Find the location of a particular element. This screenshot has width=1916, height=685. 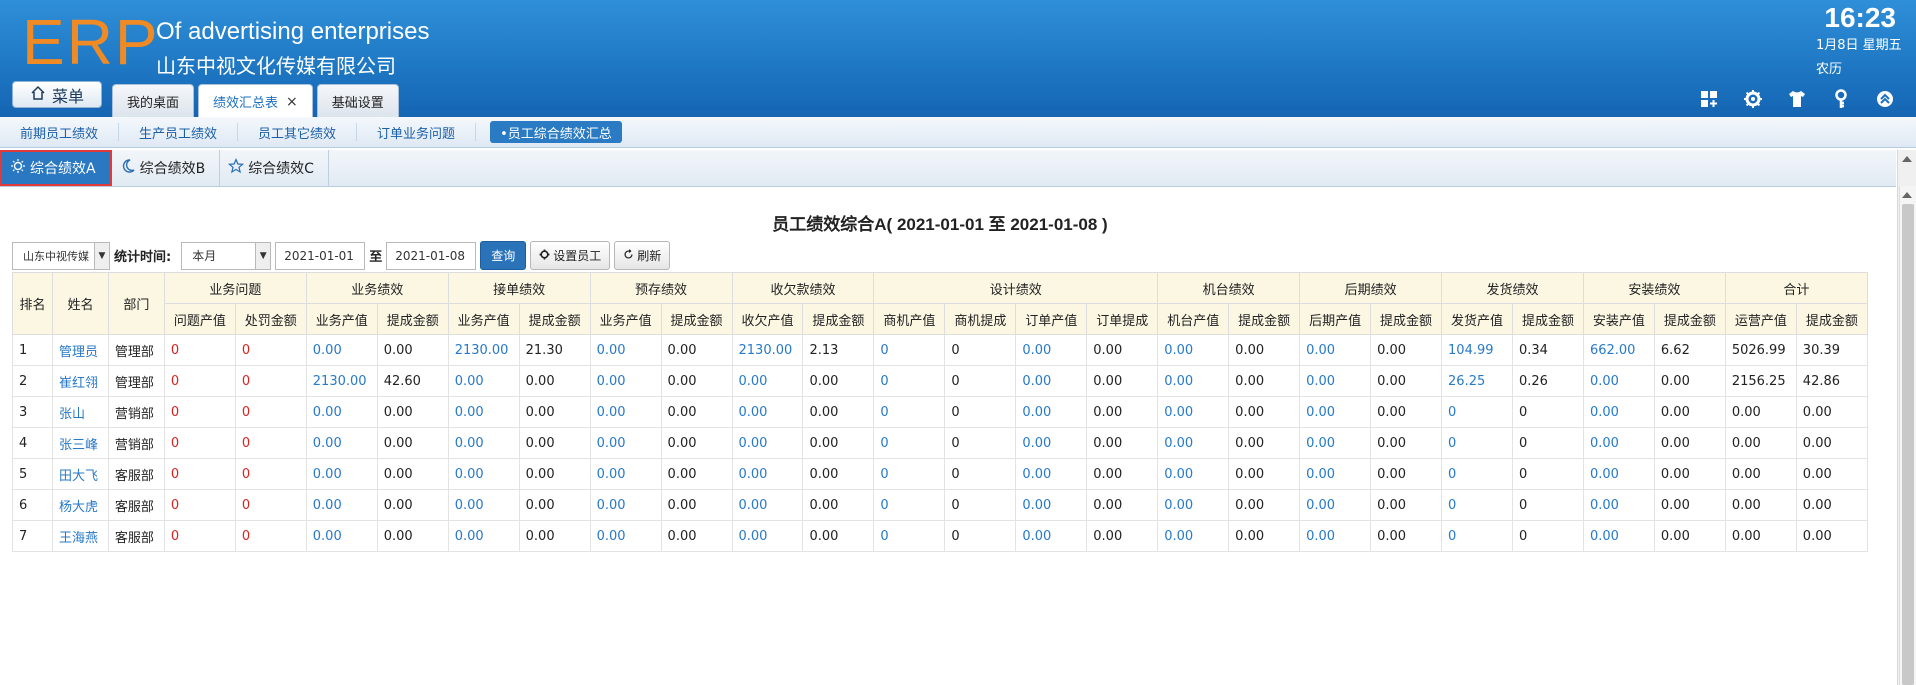

menu-button: 菜单 is located at coordinates (57, 94).